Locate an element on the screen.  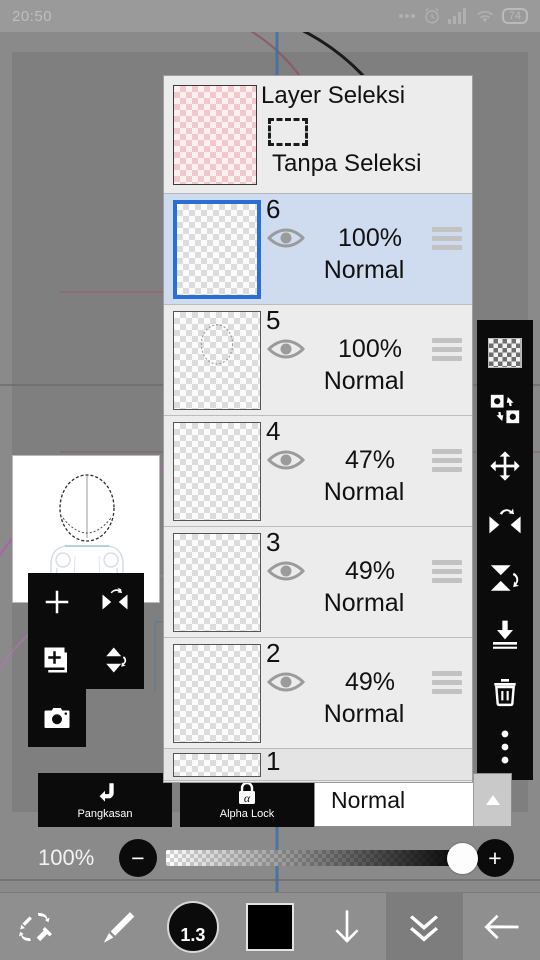
battery-icon: 74 is located at coordinates (514, 16).